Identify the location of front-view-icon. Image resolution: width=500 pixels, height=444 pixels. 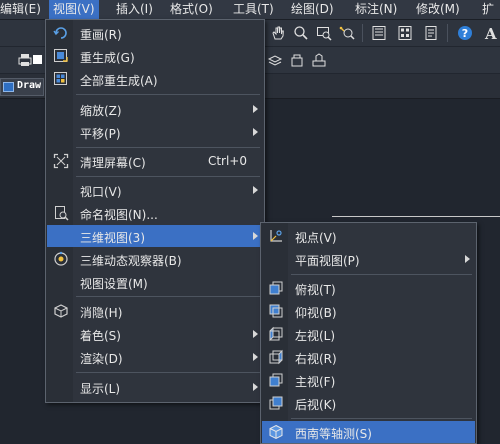
(276, 380).